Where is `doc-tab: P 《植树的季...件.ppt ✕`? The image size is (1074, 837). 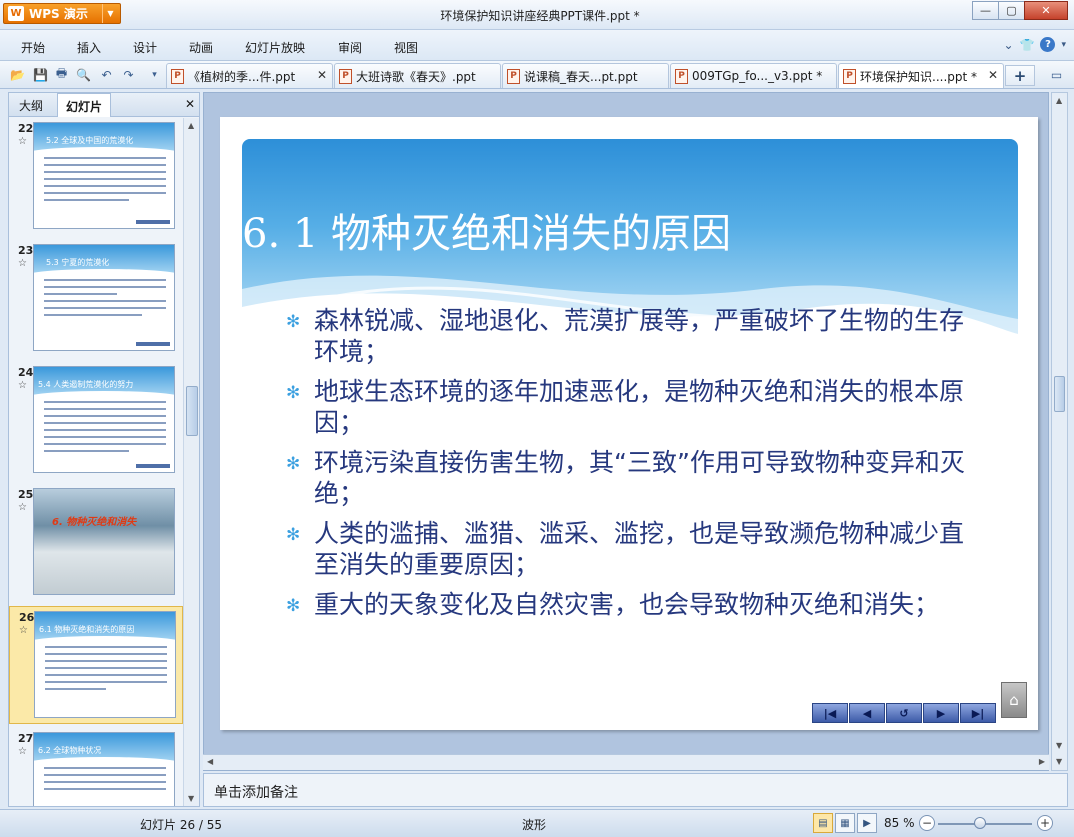
doc-tab: P 《植树的季...件.ppt ✕ is located at coordinates (249, 75).